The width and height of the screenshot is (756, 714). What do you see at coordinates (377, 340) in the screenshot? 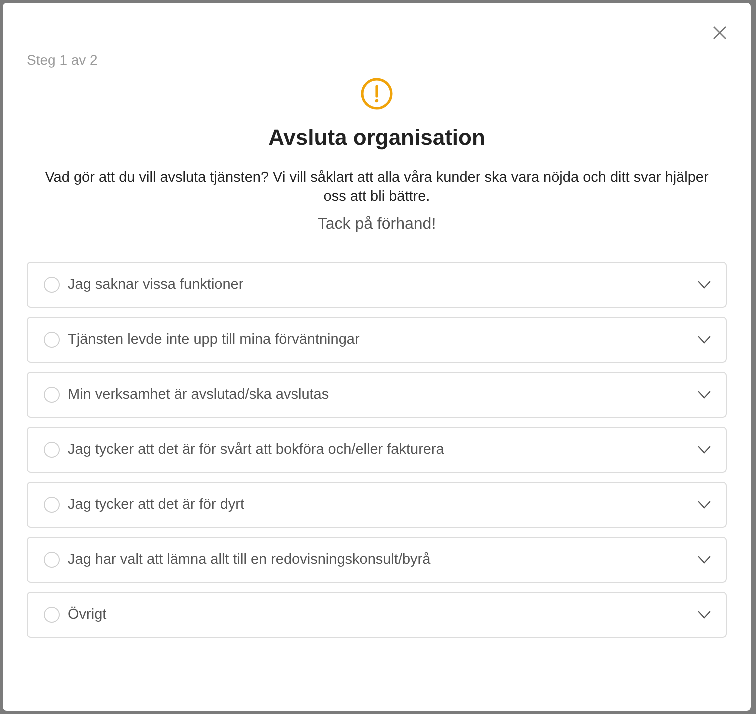
I see `reason-option: Tjänsten levde inte upp till mina förväntningar` at bounding box center [377, 340].